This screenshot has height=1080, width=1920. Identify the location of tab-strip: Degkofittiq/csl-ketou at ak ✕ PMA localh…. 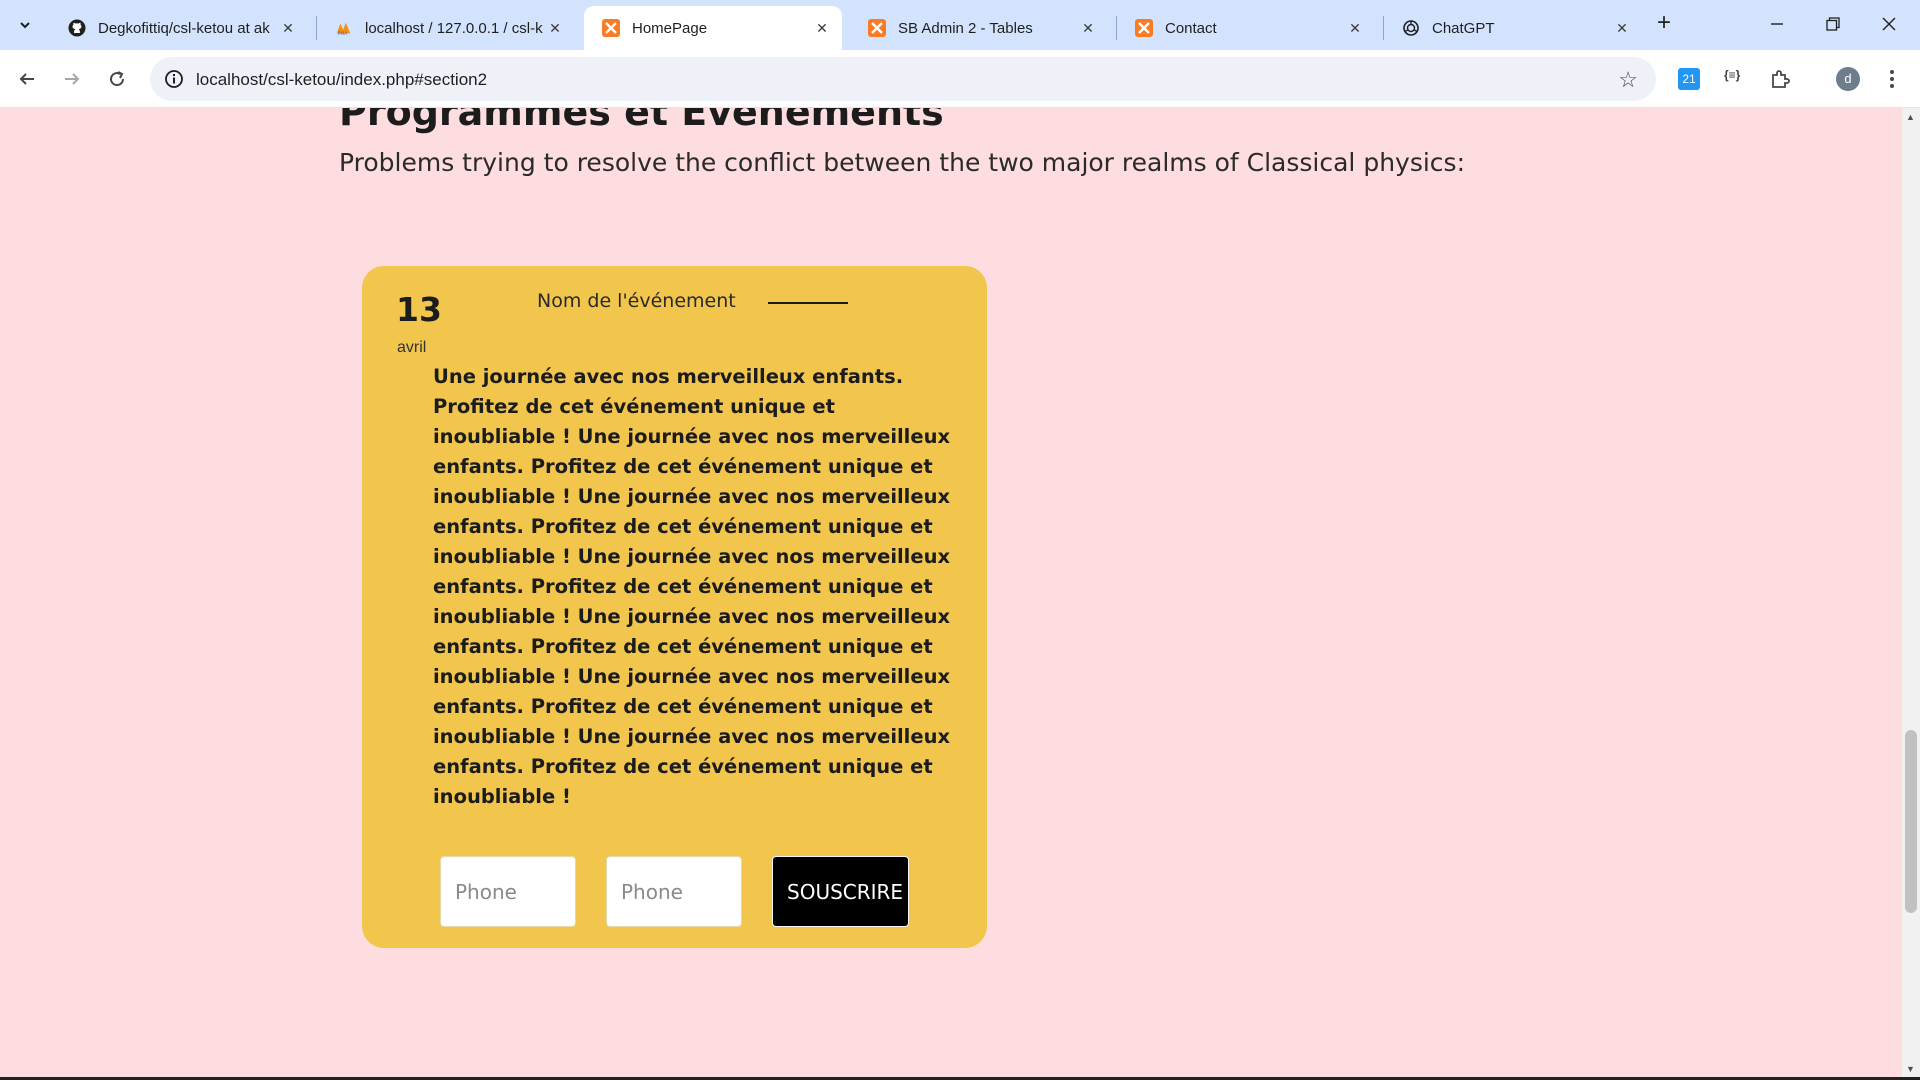
(960, 25).